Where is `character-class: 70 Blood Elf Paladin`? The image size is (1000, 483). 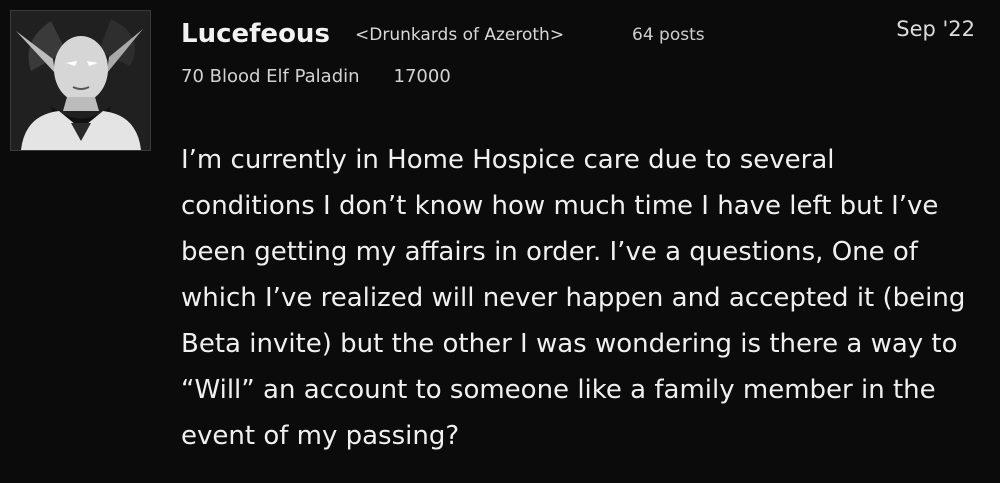 character-class: 70 Blood Elf Paladin is located at coordinates (270, 76).